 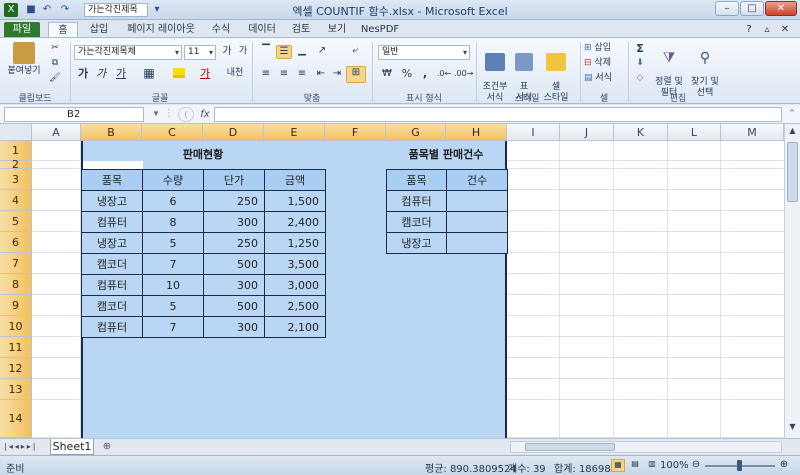 I want to click on select-all-corner, so click(x=16, y=132).